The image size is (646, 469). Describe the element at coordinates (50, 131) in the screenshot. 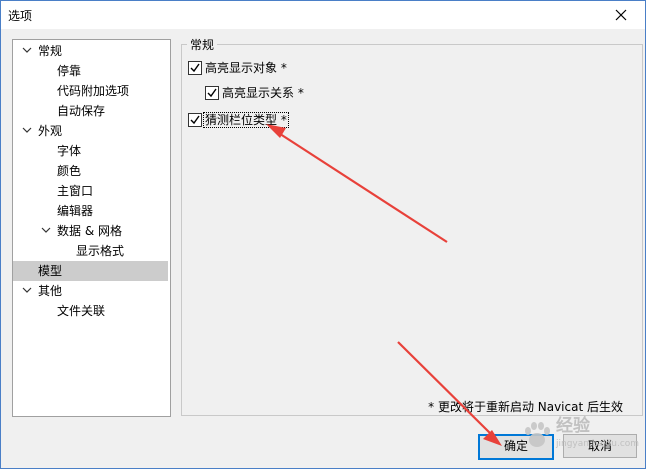

I see `tree-item-label: 外观` at that location.